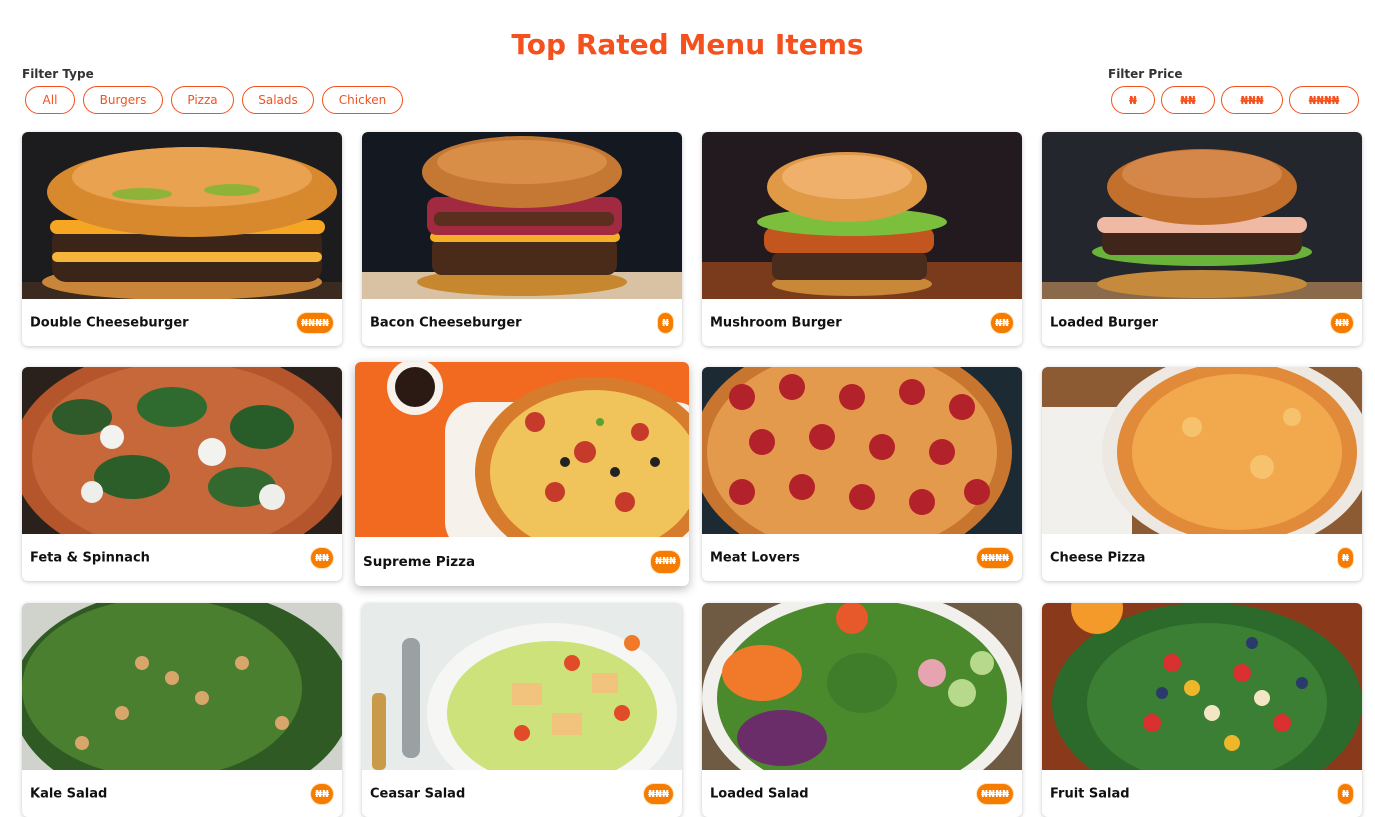 The image size is (1375, 817). Describe the element at coordinates (278, 100) in the screenshot. I see `filter-type-salads-button: Salads` at that location.